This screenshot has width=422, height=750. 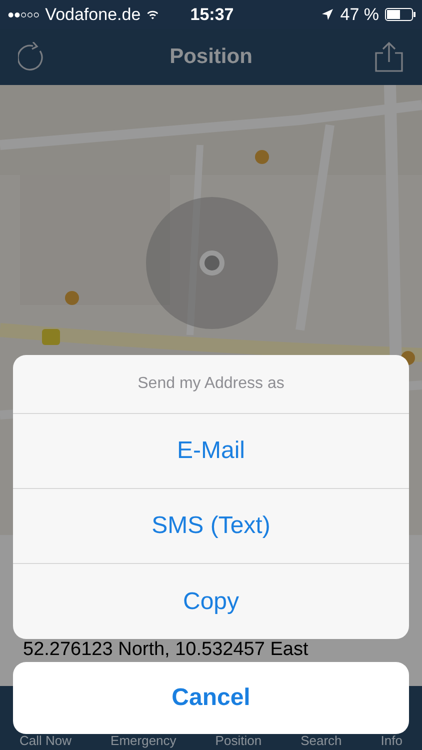 I want to click on sheet-option: Copy, so click(x=211, y=601).